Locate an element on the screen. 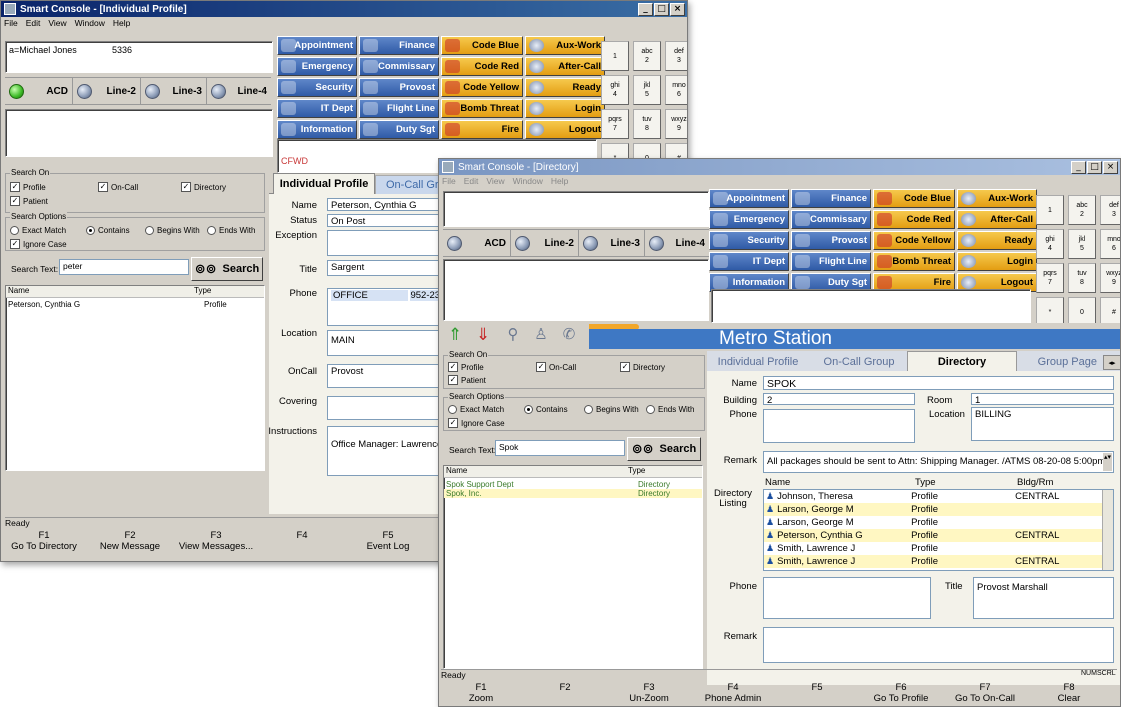 Image resolution: width=1121 pixels, height=707 pixels. checkbox-ignore-case: ✓ Ignore Case is located at coordinates (38, 244).